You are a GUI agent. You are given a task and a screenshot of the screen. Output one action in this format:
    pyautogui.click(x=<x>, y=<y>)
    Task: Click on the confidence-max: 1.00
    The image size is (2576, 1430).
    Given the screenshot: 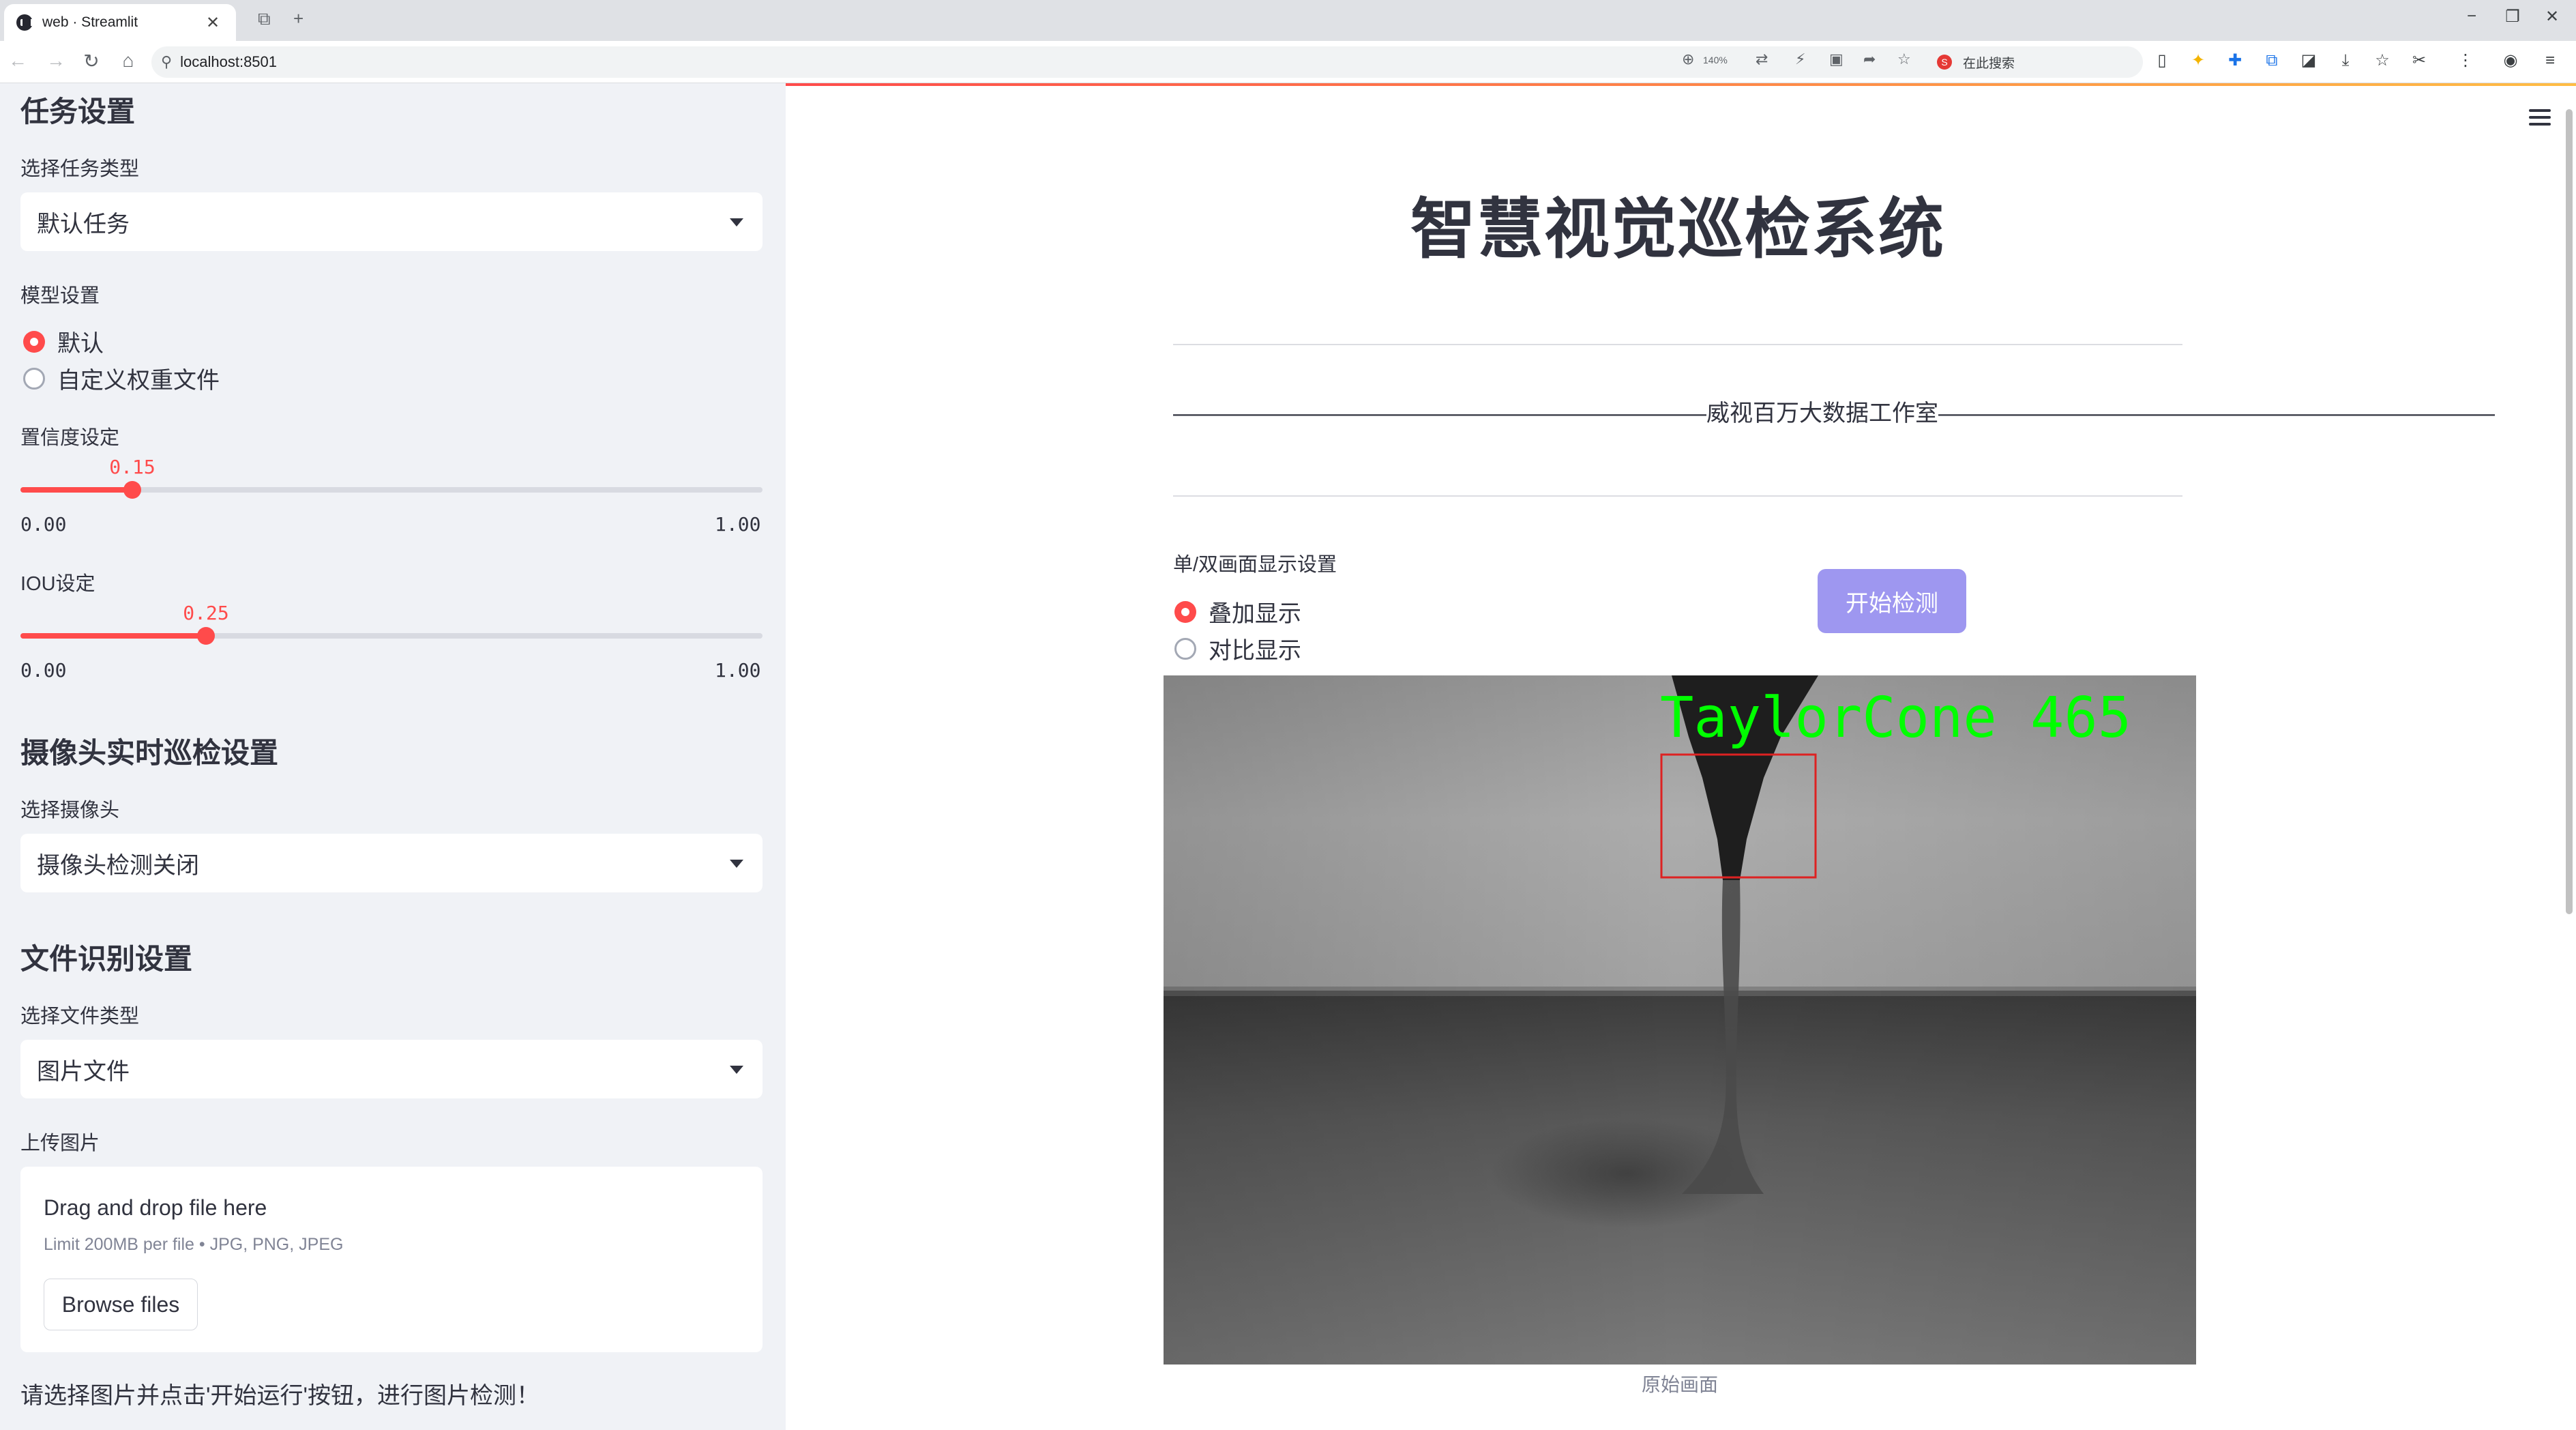 What is the action you would take?
    pyautogui.click(x=738, y=524)
    